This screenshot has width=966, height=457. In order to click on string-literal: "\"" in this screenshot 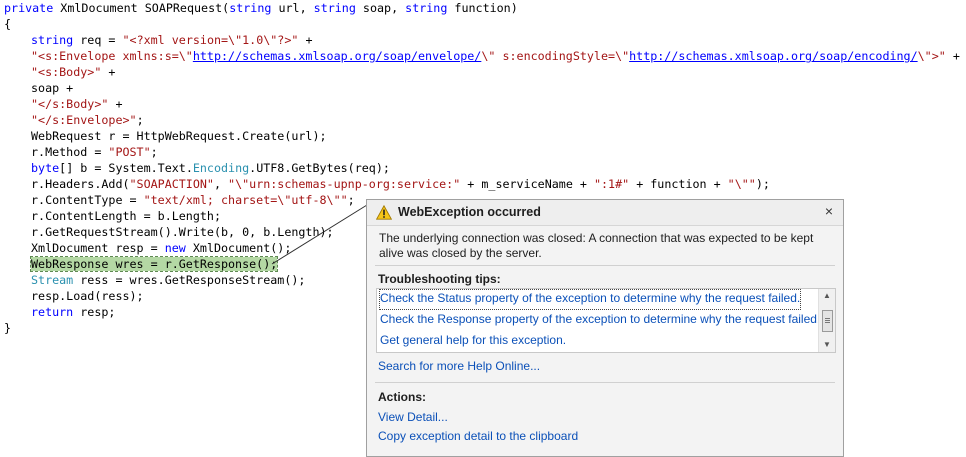, I will do `click(741, 184)`.